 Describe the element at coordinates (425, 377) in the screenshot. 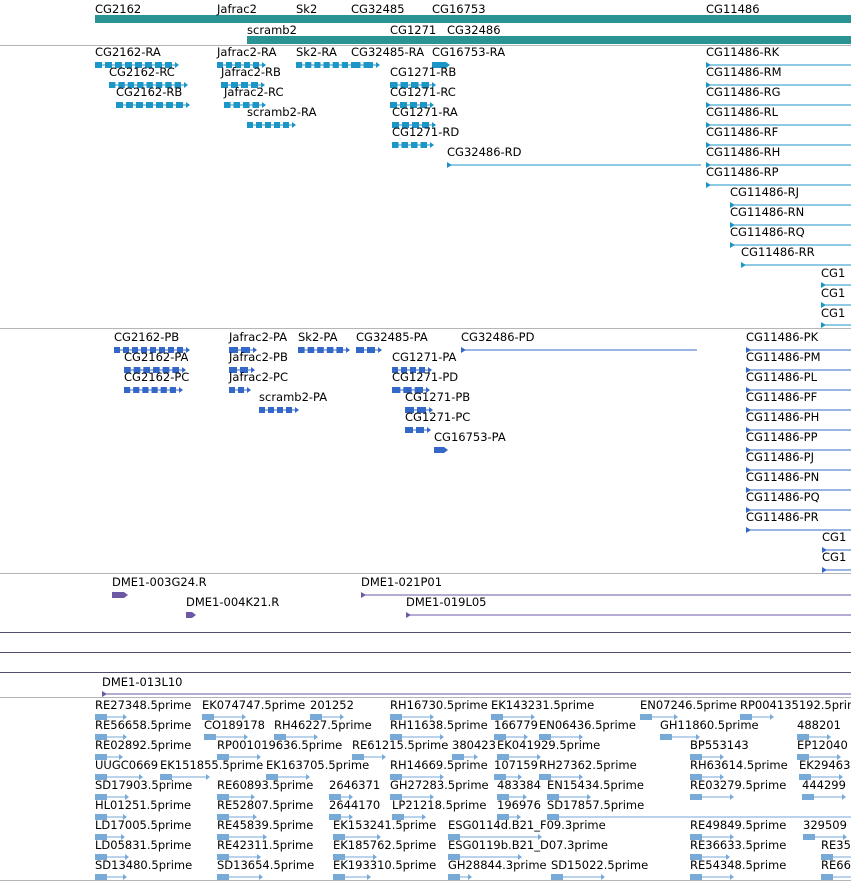

I see `protein-label-cg1271-pd: CG1271-PD` at that location.